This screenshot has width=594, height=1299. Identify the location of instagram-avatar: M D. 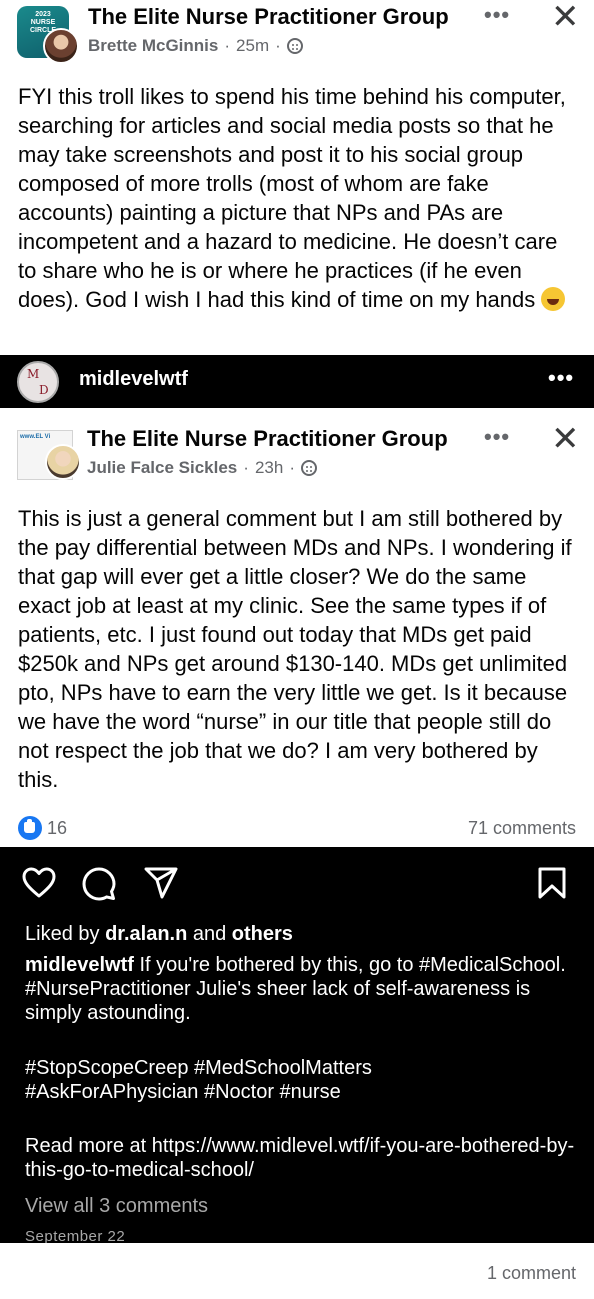
(38, 382).